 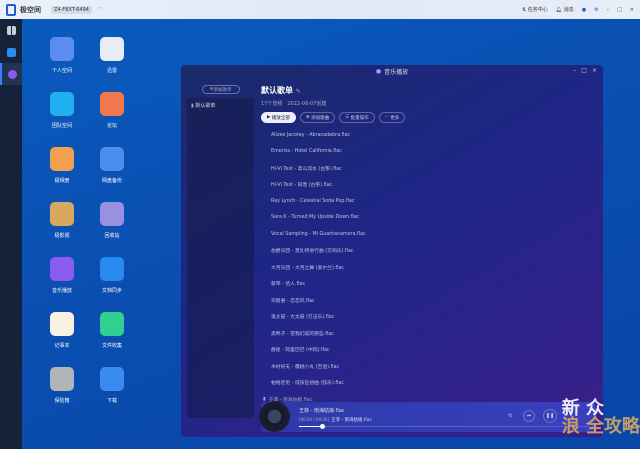 I want to click on song-row: 黑鸭子 - 望我们说的那些.flac, so click(x=426, y=333).